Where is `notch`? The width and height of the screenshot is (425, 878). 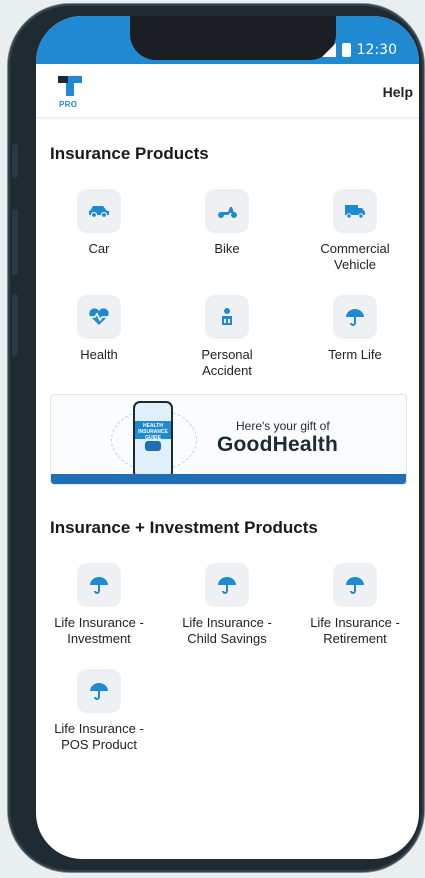 notch is located at coordinates (233, 38).